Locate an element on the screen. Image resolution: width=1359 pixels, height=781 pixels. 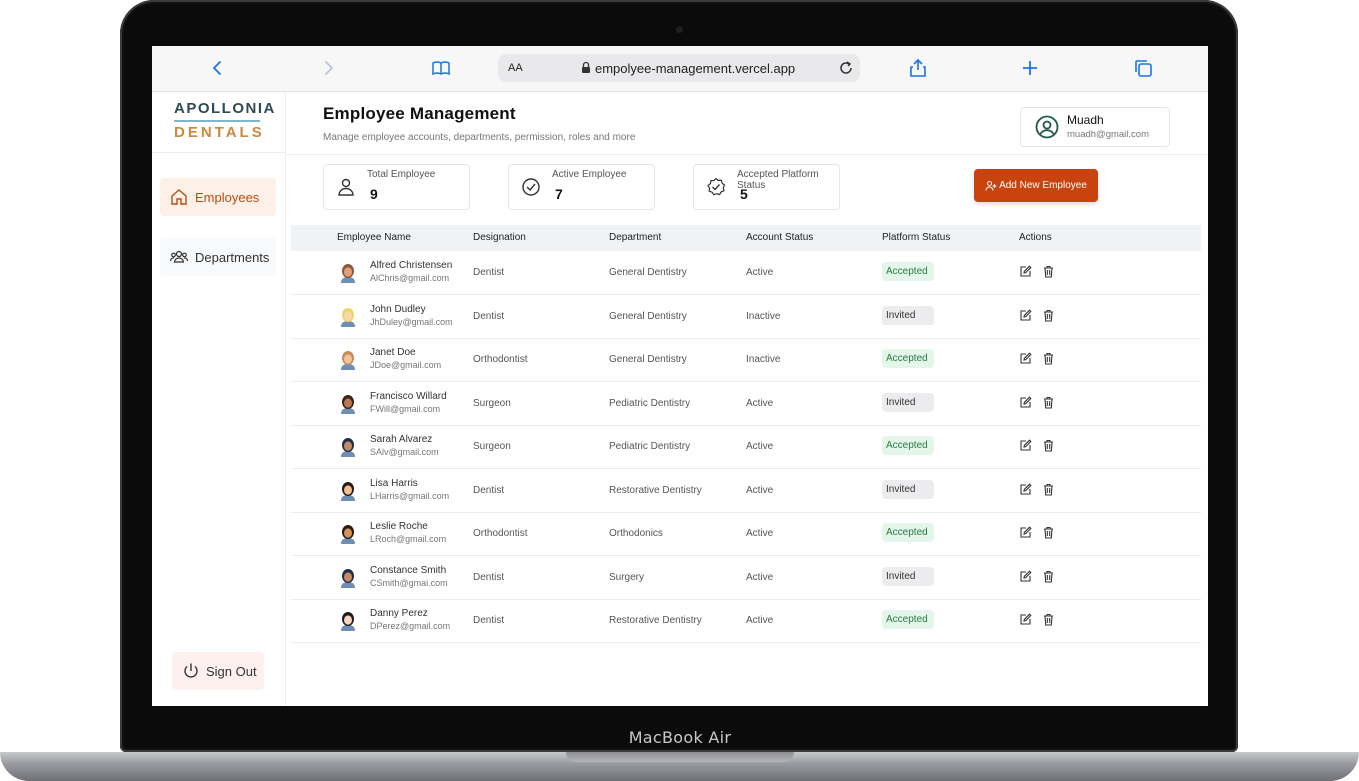
lock-icon is located at coordinates (586, 67).